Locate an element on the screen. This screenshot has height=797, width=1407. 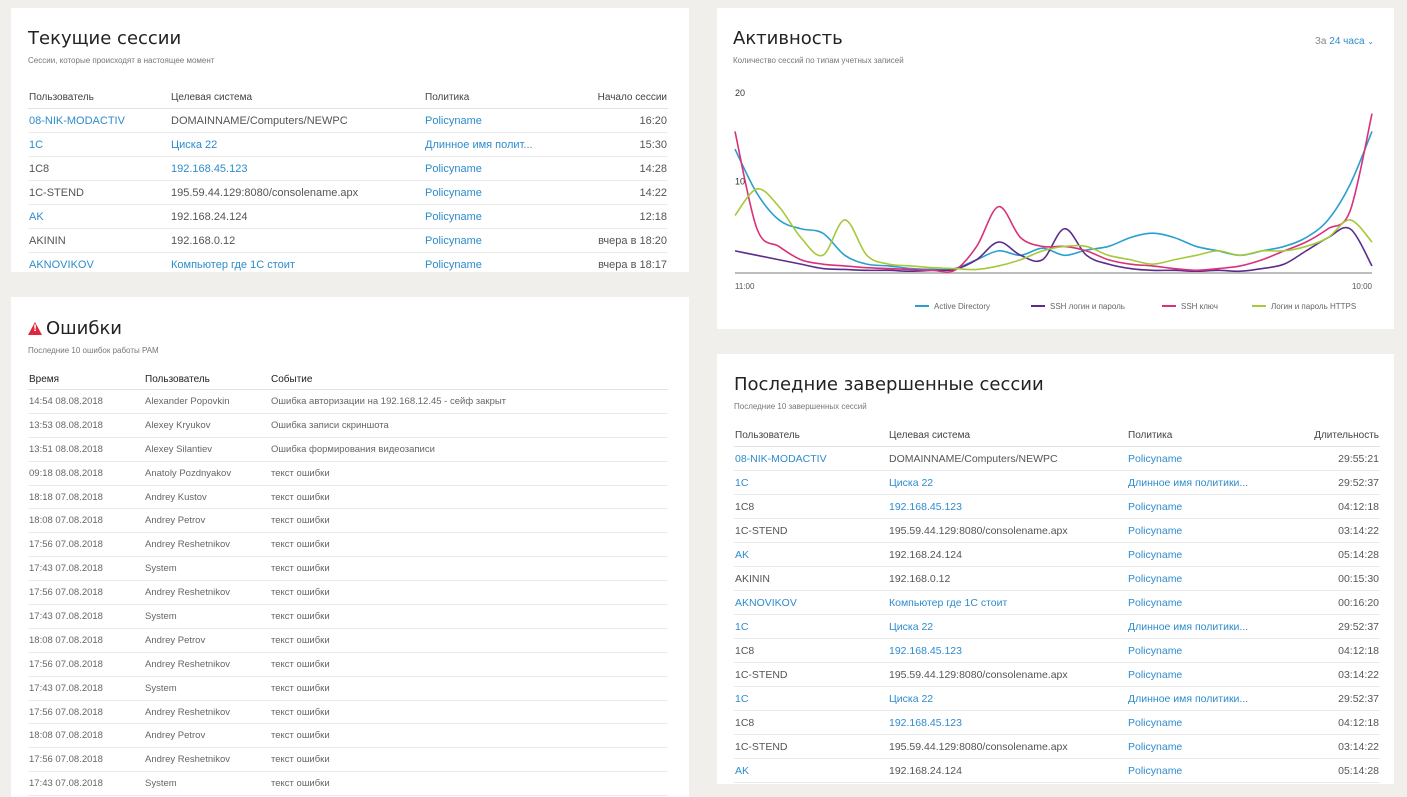
table-row: 1C8 192.168.45.123 Policyname 14:28 is located at coordinates (348, 168).